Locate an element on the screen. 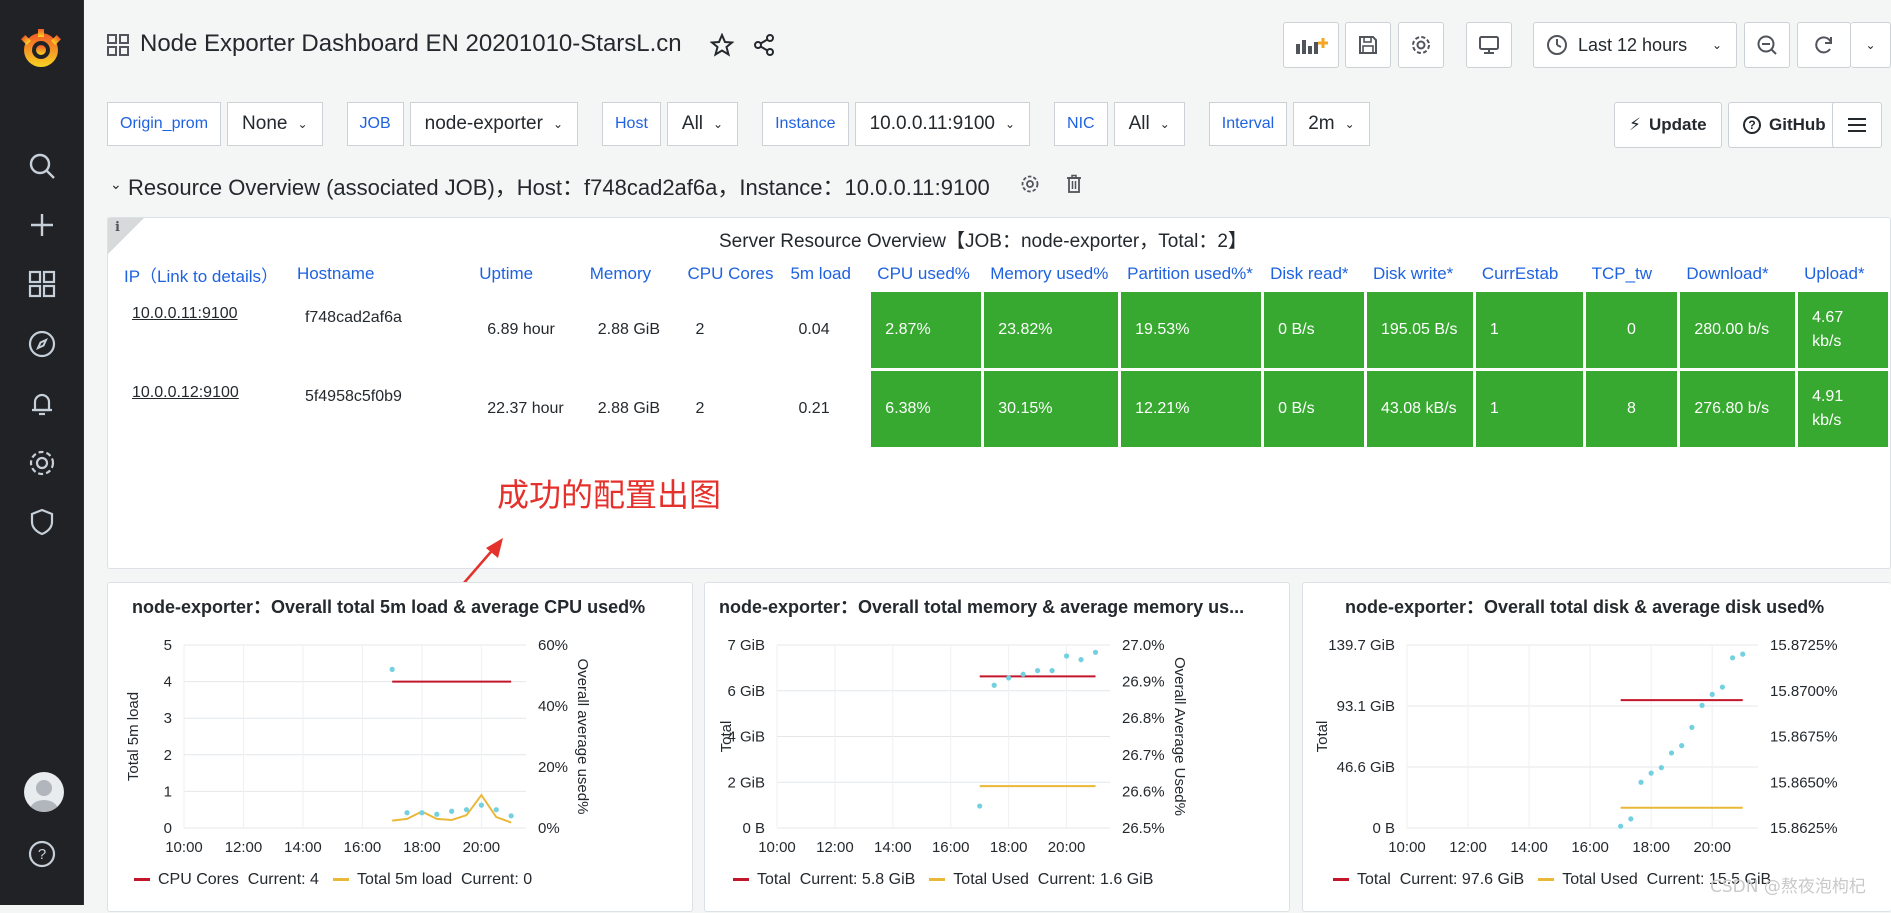 This screenshot has width=1891, height=913. settings-icon is located at coordinates (1421, 45).